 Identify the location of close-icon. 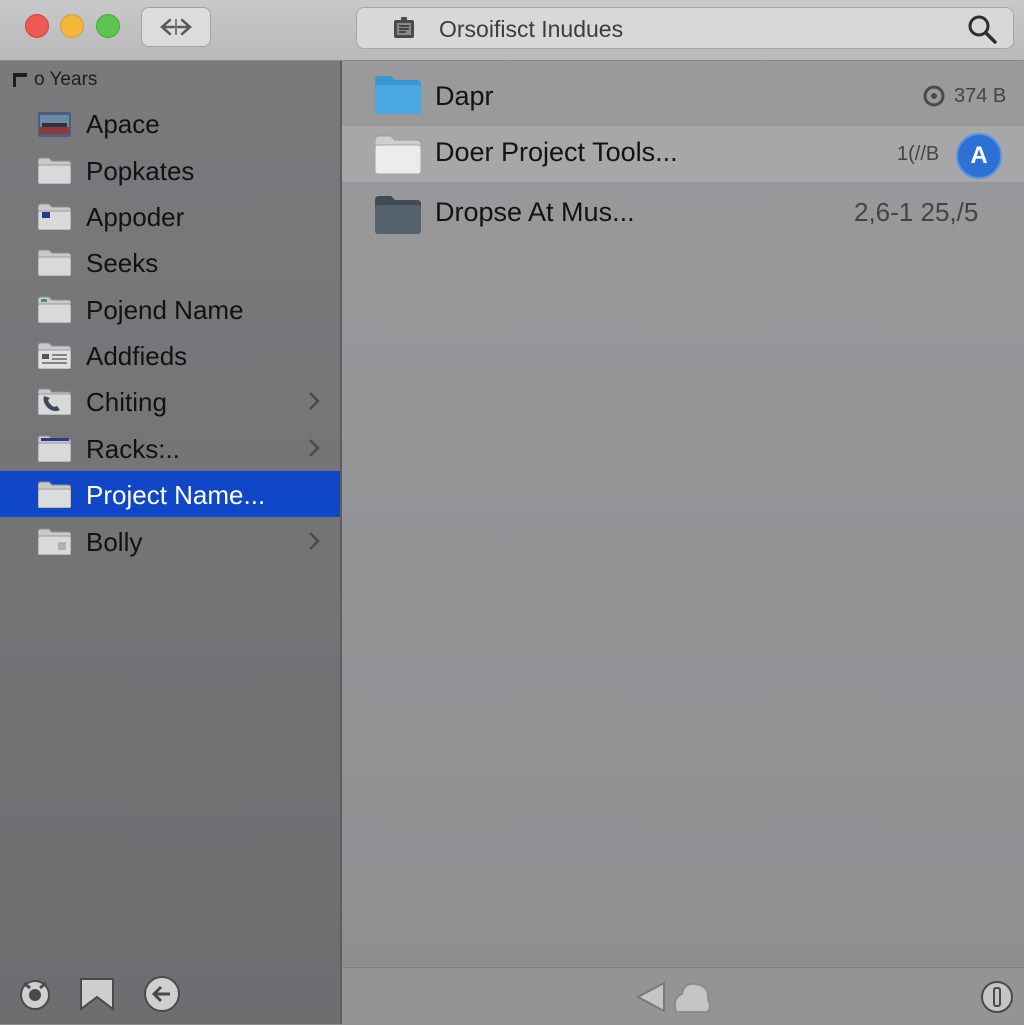
(37, 26).